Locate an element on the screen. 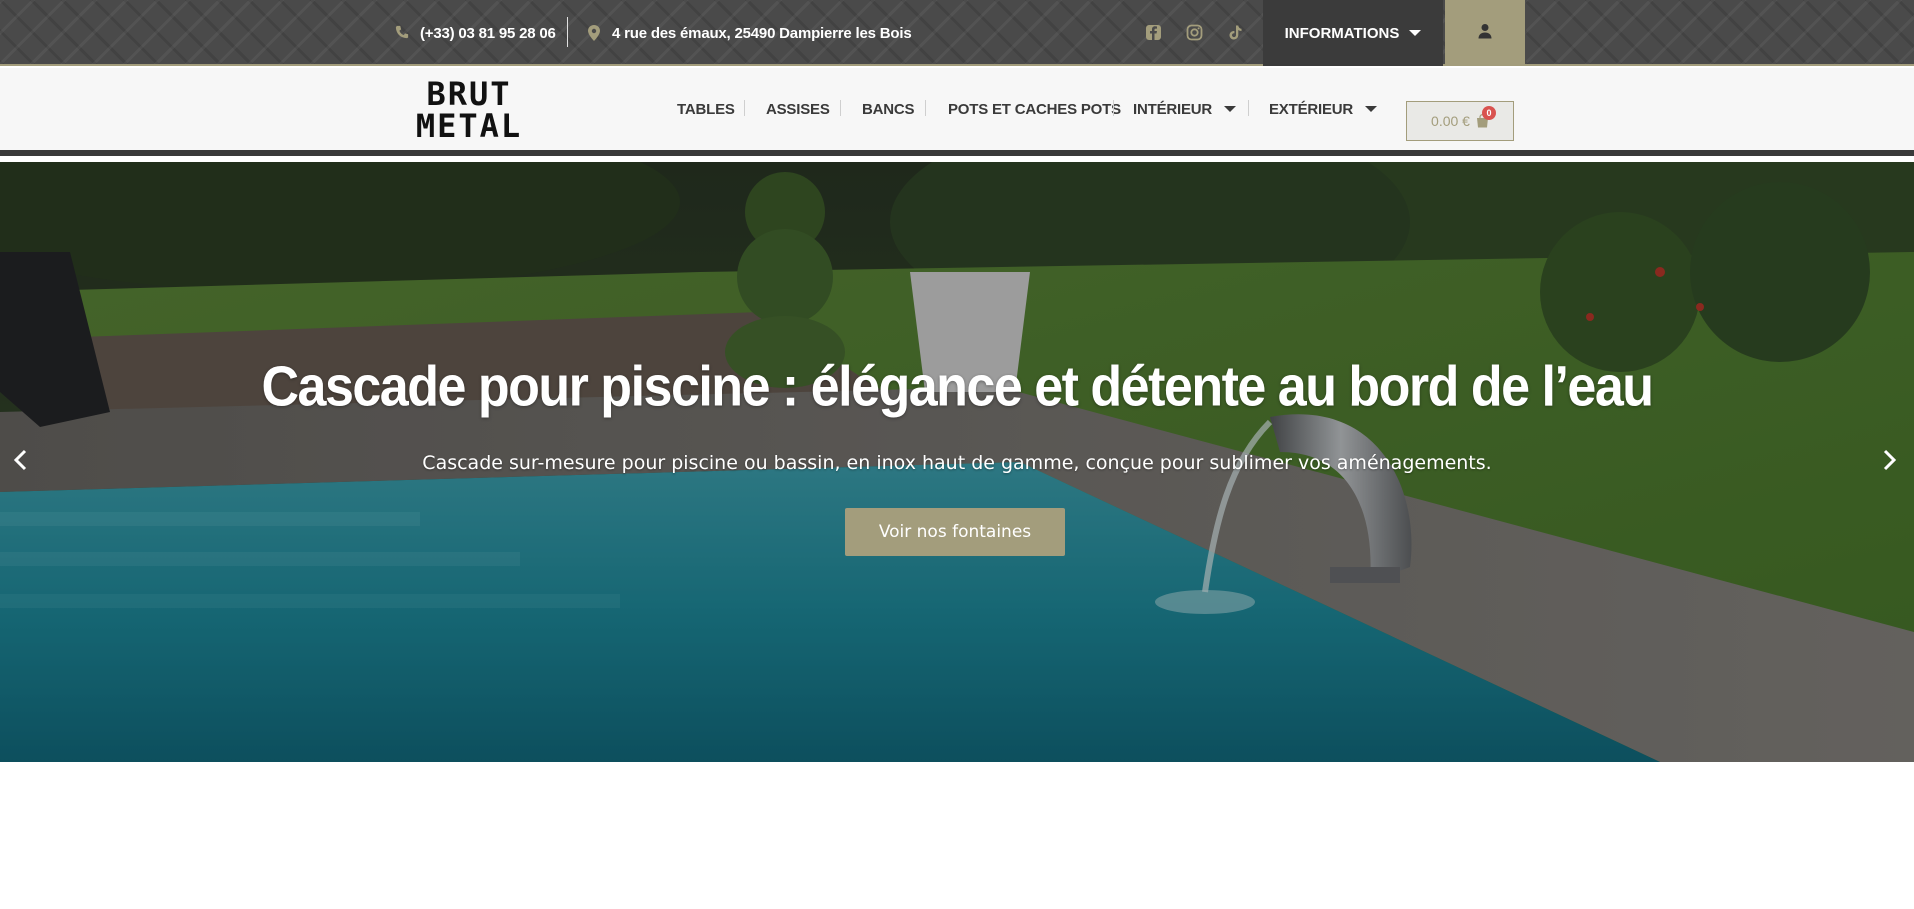 The image size is (1914, 909). nav-item-assises: ASSISES is located at coordinates (798, 109).